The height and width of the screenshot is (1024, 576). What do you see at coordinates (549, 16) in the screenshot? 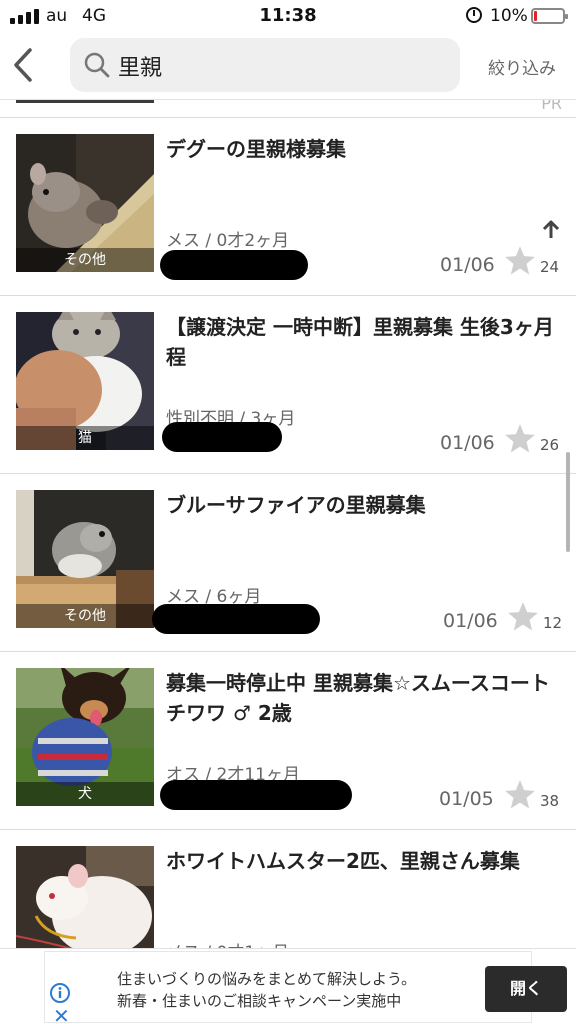
I see `battery-icon` at bounding box center [549, 16].